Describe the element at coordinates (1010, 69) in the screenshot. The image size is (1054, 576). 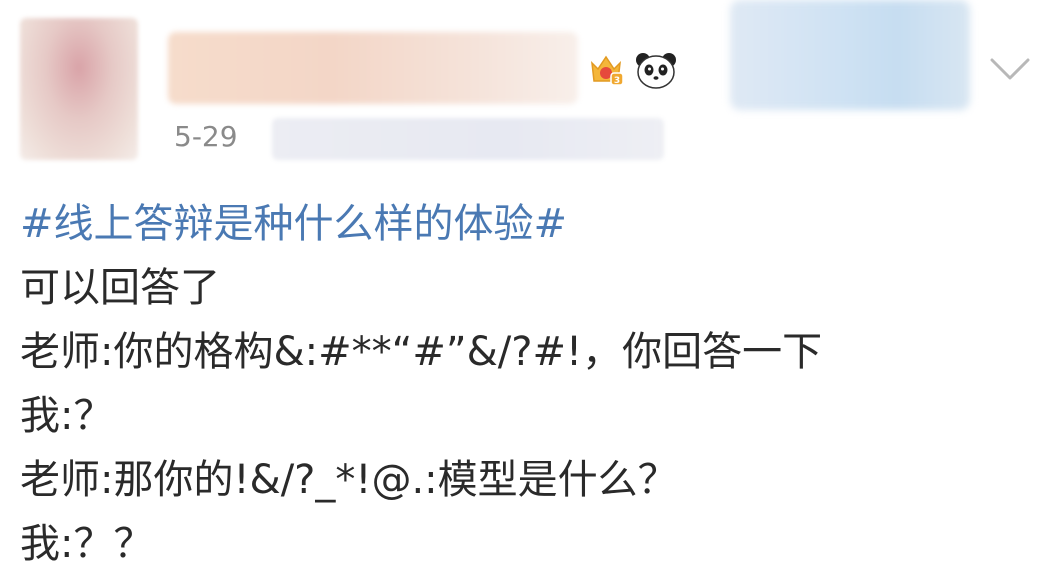
I see `chevron-down-icon` at that location.